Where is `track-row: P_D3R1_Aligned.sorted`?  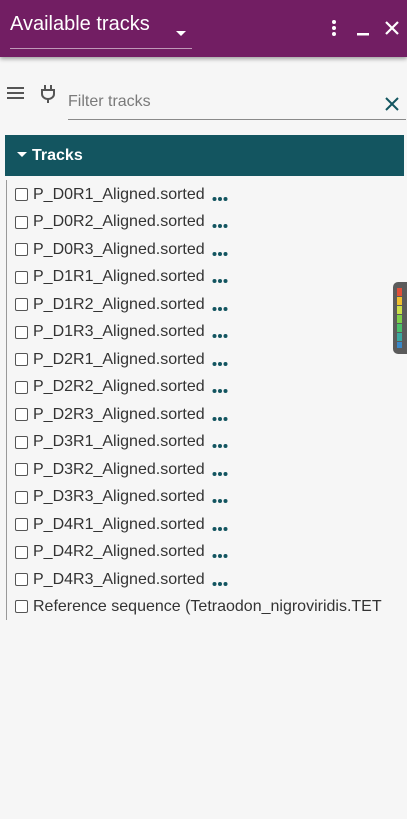
track-row: P_D3R1_Aligned.sorted is located at coordinates (211, 442).